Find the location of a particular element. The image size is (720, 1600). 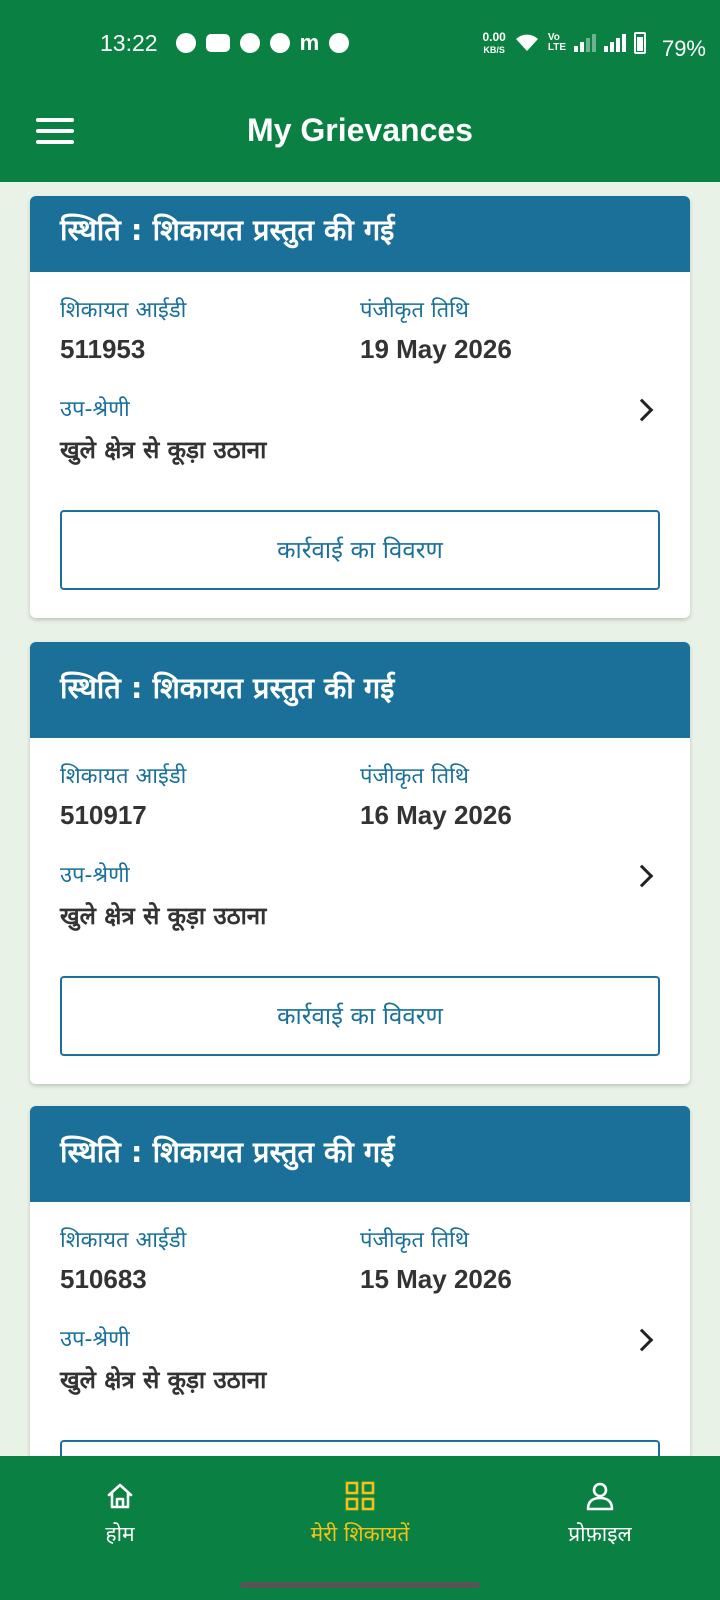

wifi-icon is located at coordinates (526, 42).